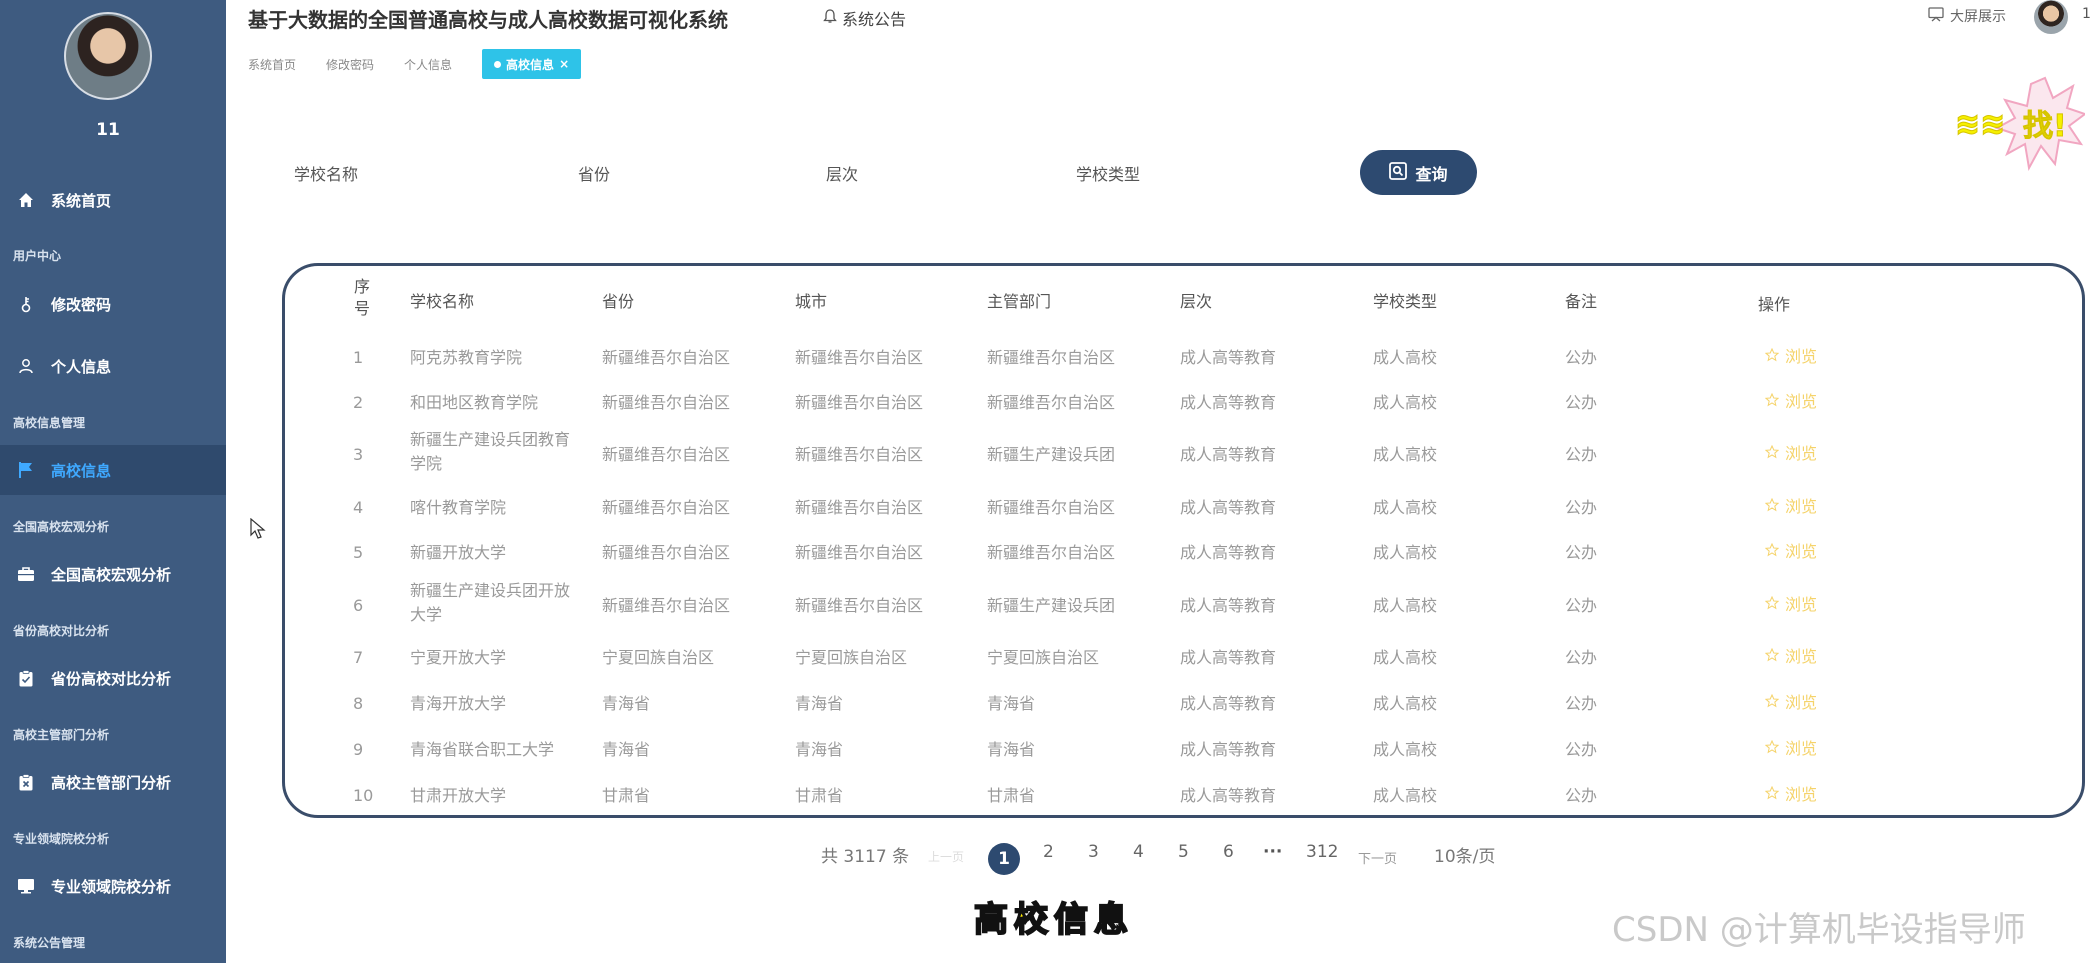  What do you see at coordinates (326, 173) in the screenshot?
I see `school-name-input: 学校名称` at bounding box center [326, 173].